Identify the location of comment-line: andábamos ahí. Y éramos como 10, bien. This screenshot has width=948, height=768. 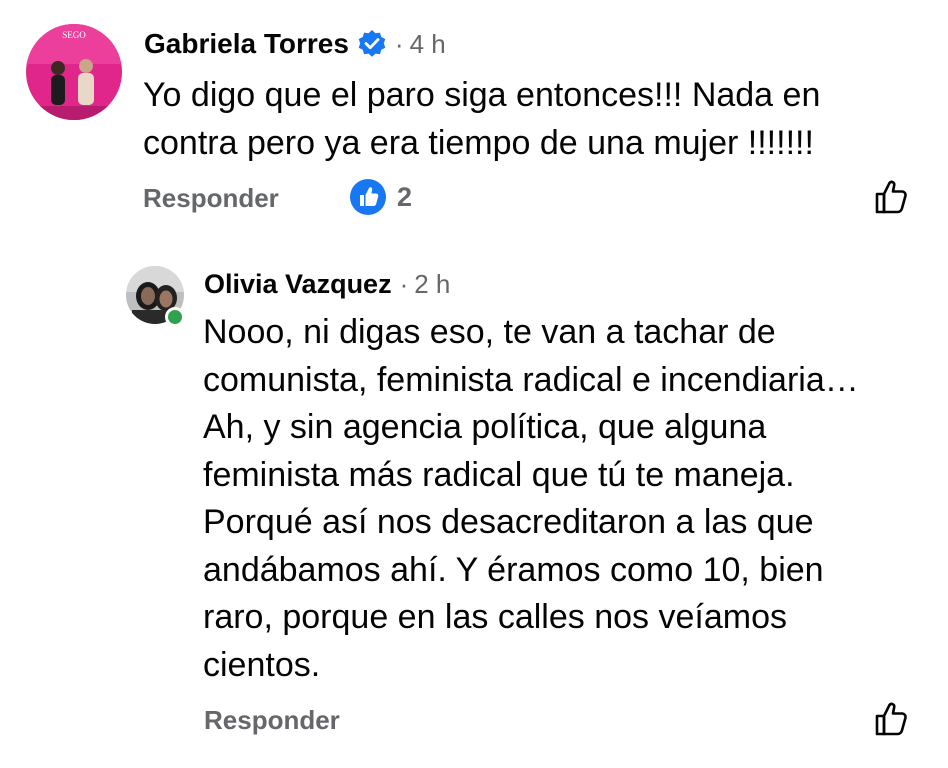
(513, 569).